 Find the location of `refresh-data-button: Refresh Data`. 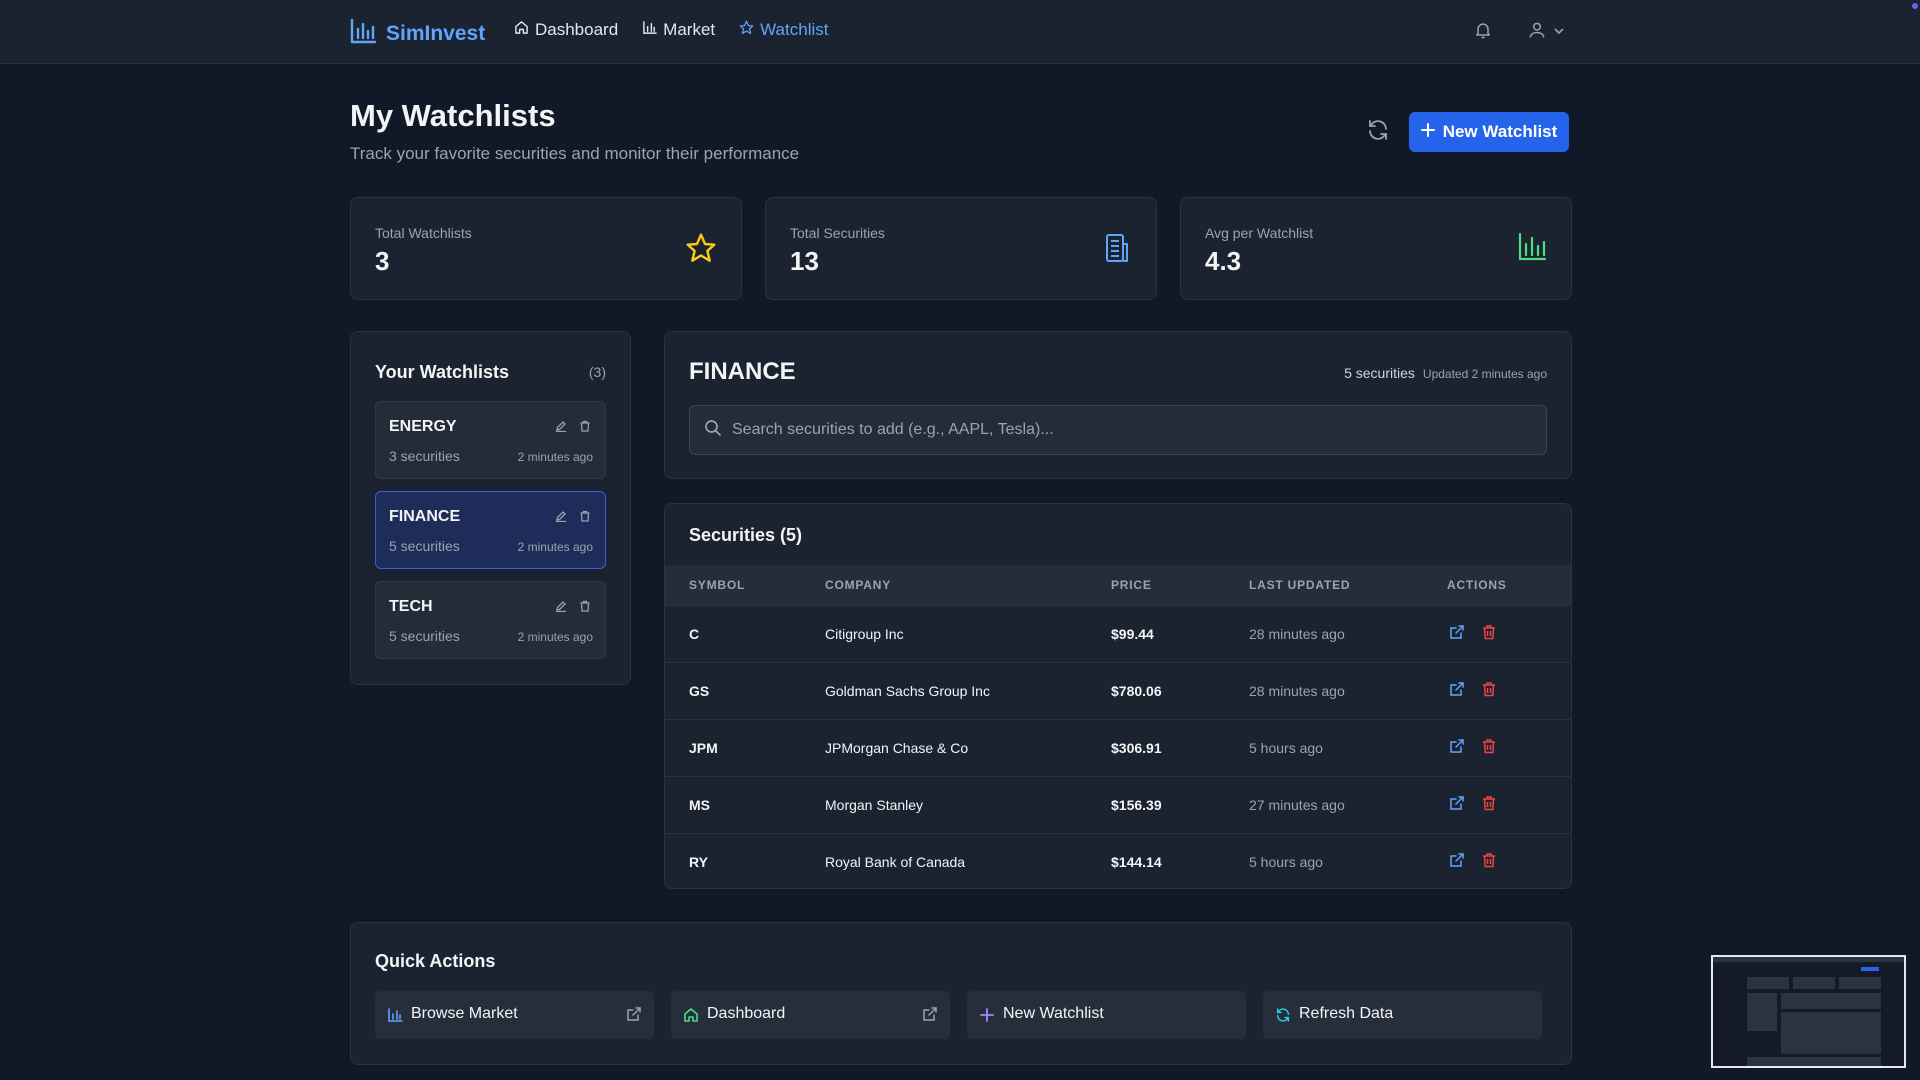

refresh-data-button: Refresh Data is located at coordinates (1402, 1015).